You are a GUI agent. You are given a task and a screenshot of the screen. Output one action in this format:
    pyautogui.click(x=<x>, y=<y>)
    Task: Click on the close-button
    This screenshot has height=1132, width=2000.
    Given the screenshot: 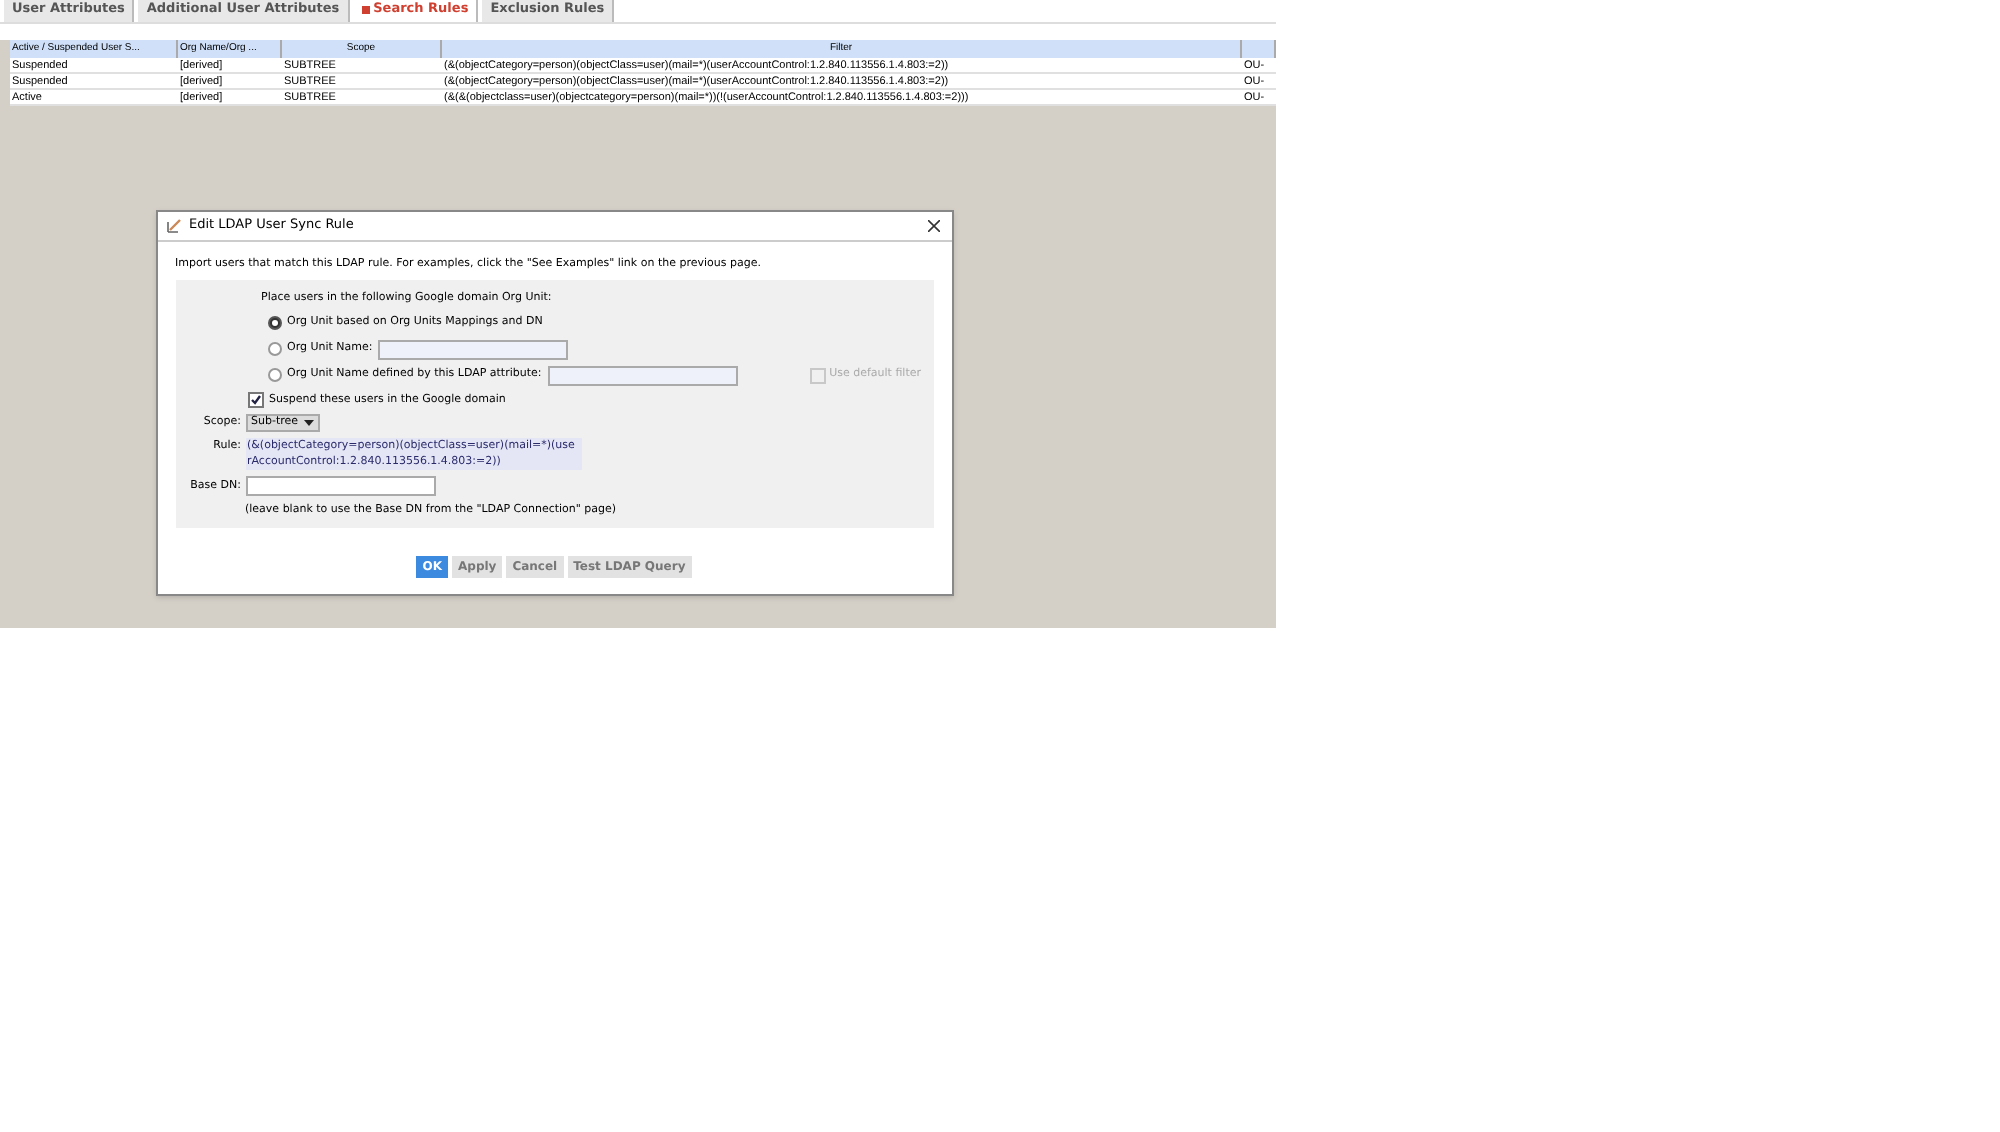 What is the action you would take?
    pyautogui.click(x=934, y=226)
    